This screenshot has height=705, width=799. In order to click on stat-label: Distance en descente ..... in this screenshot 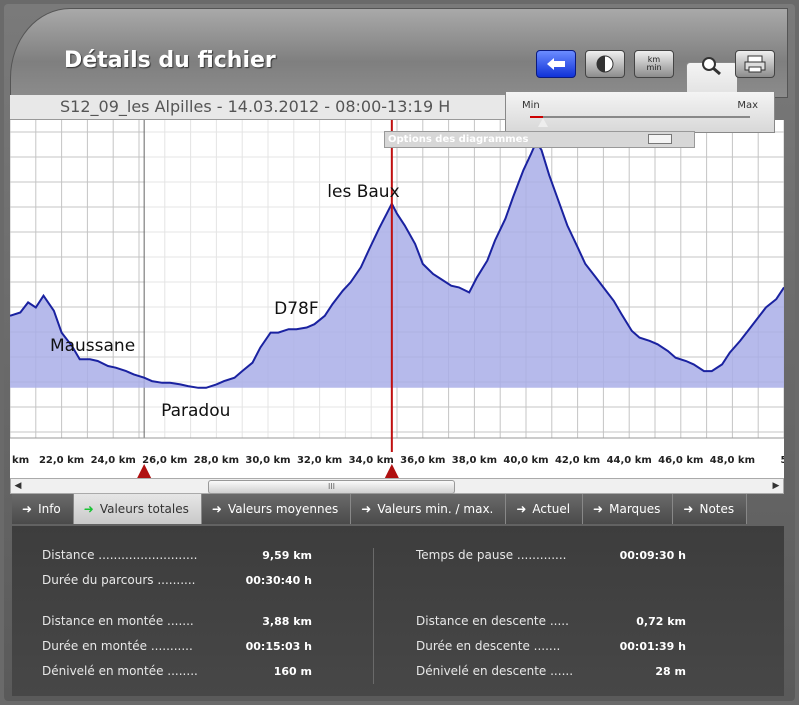, I will do `click(492, 621)`.